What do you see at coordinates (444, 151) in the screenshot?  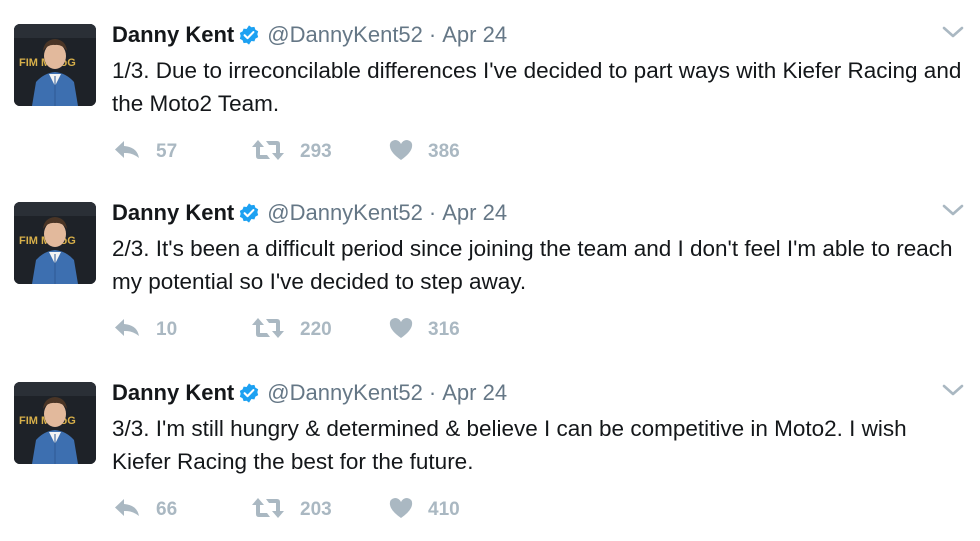 I see `like-count: 386` at bounding box center [444, 151].